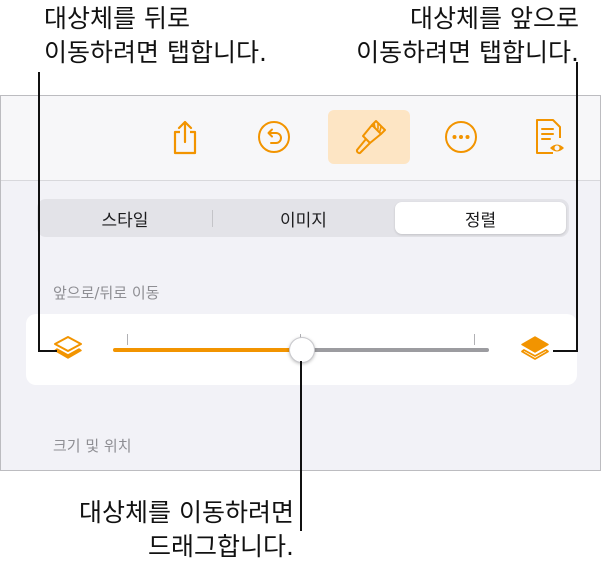  I want to click on leader-line-bring-forward-tip, so click(565, 351).